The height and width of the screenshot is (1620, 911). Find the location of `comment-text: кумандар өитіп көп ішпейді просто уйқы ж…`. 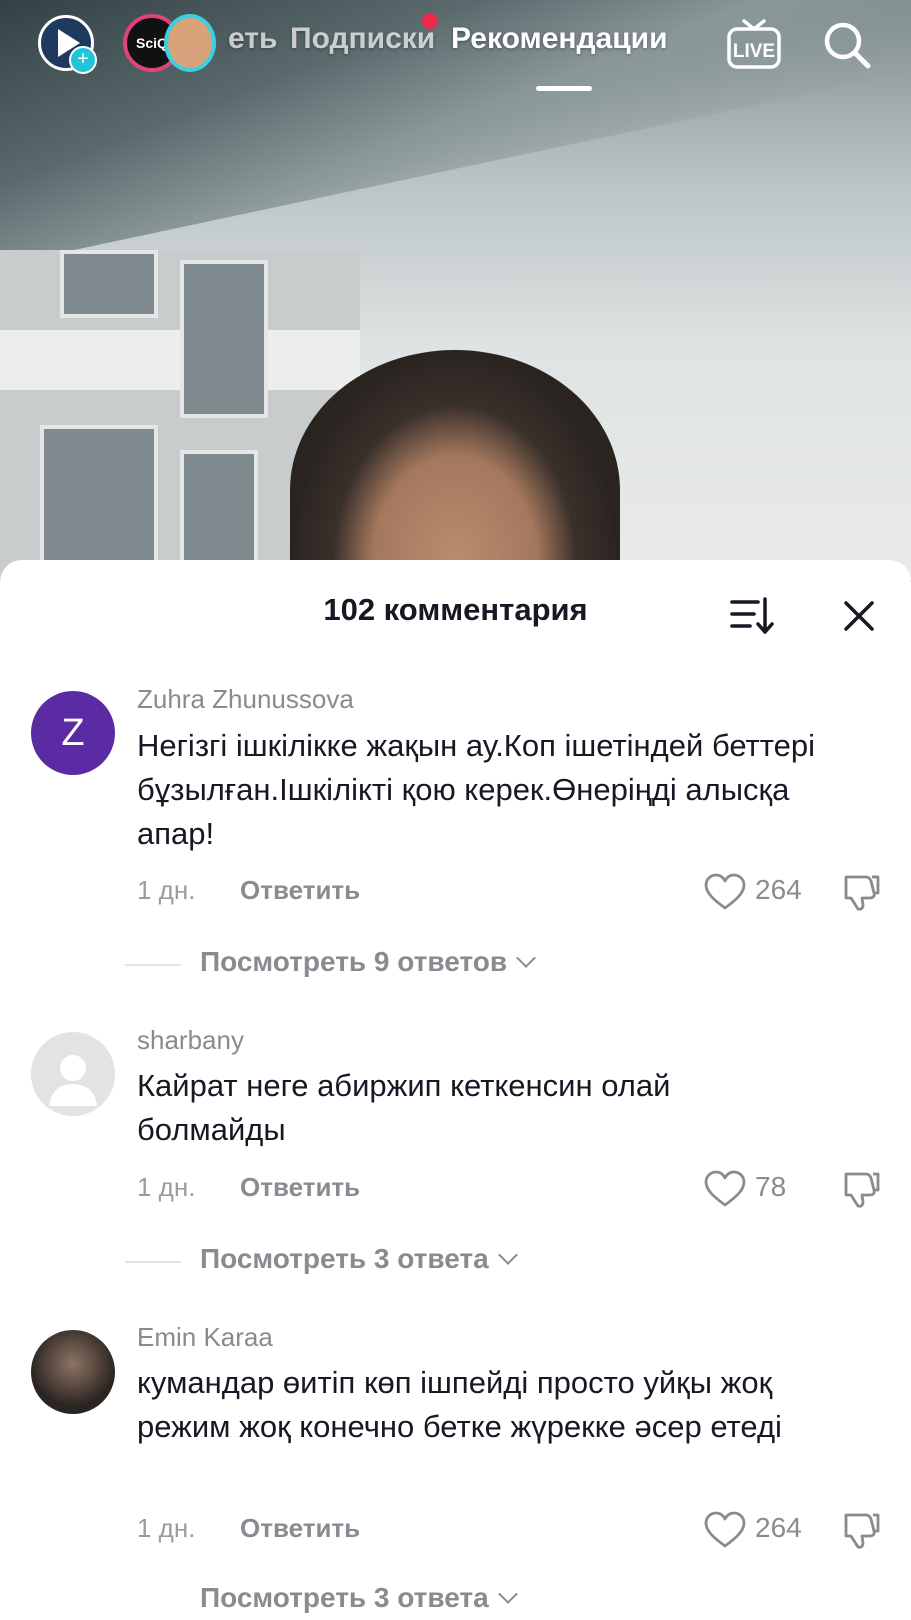

comment-text: кумандар өитіп көп ішпейді просто уйқы ж… is located at coordinates (459, 1404).